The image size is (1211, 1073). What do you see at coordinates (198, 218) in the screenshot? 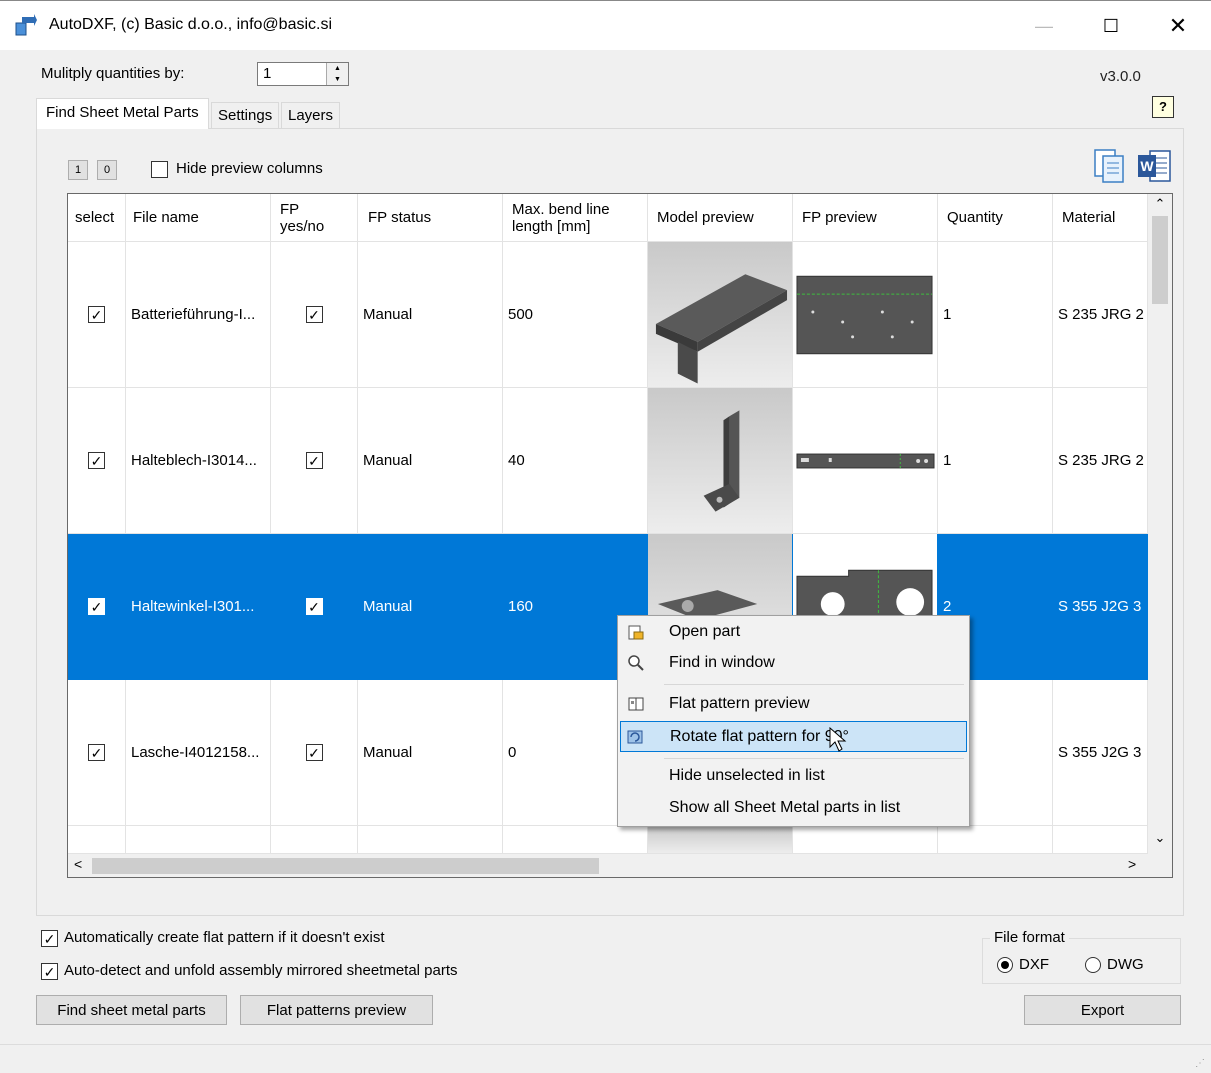
I see `header-file-name: File name` at bounding box center [198, 218].